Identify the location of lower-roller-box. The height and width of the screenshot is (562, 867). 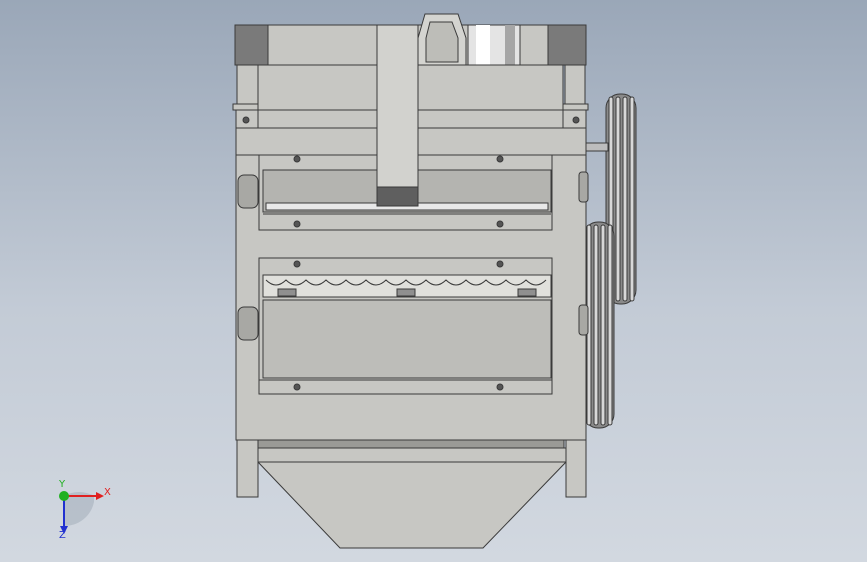
(405, 326).